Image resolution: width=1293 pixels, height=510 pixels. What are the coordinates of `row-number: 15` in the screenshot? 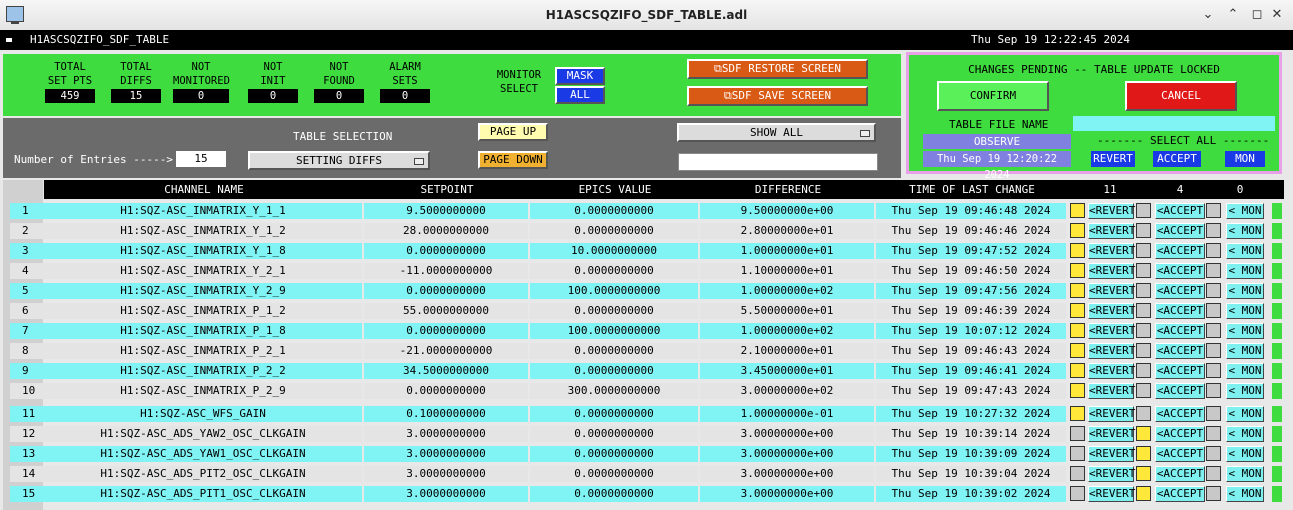 It's located at (27, 494).